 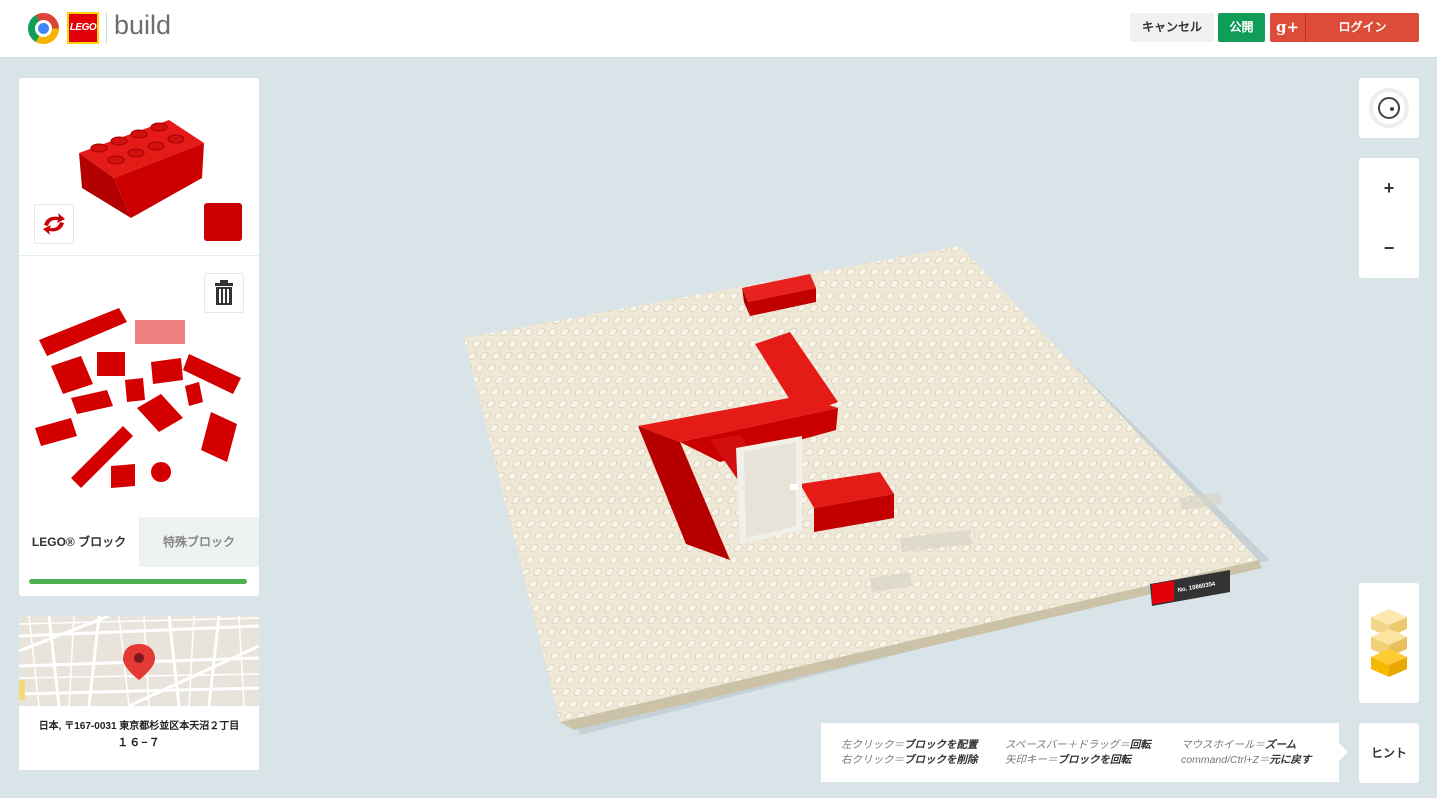 I want to click on app-title: build, so click(x=143, y=25).